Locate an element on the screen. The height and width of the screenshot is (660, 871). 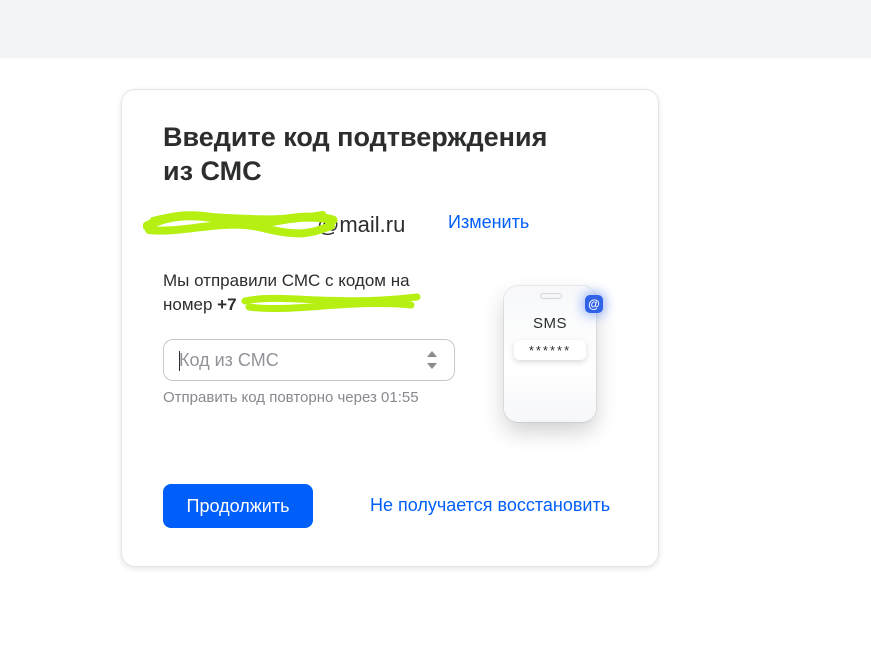
phone-speaker is located at coordinates (551, 296).